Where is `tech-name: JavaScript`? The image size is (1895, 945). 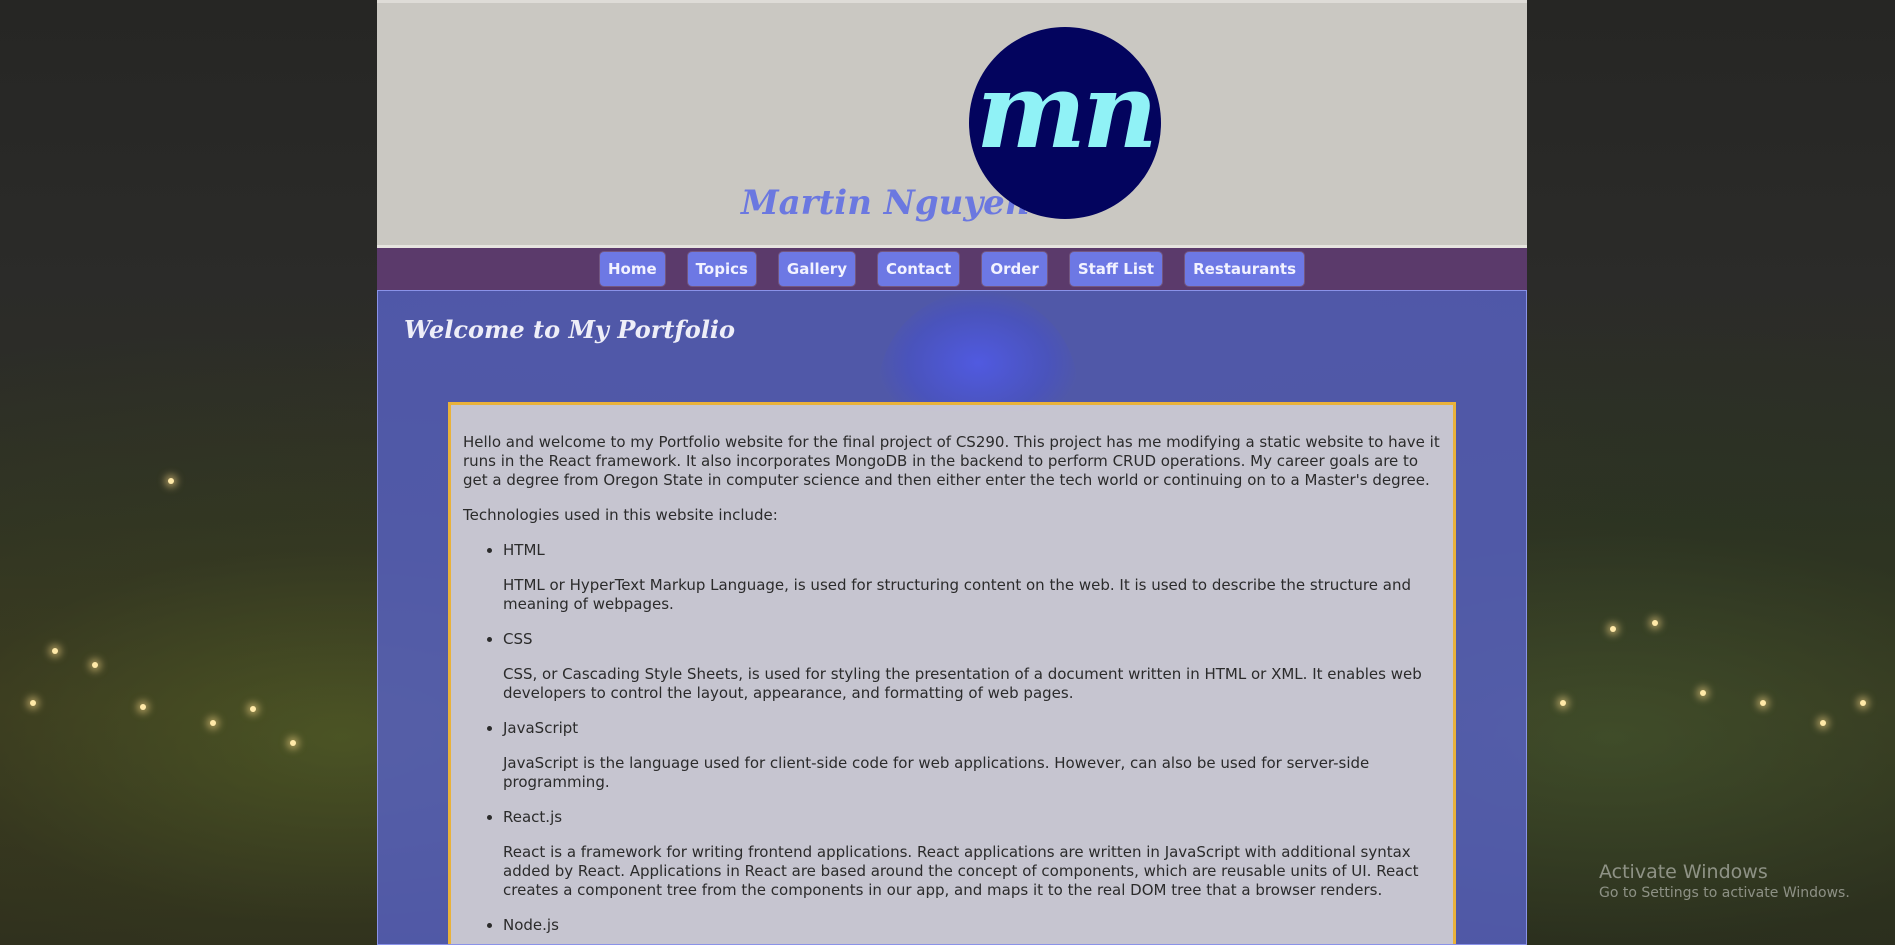 tech-name: JavaScript is located at coordinates (541, 728).